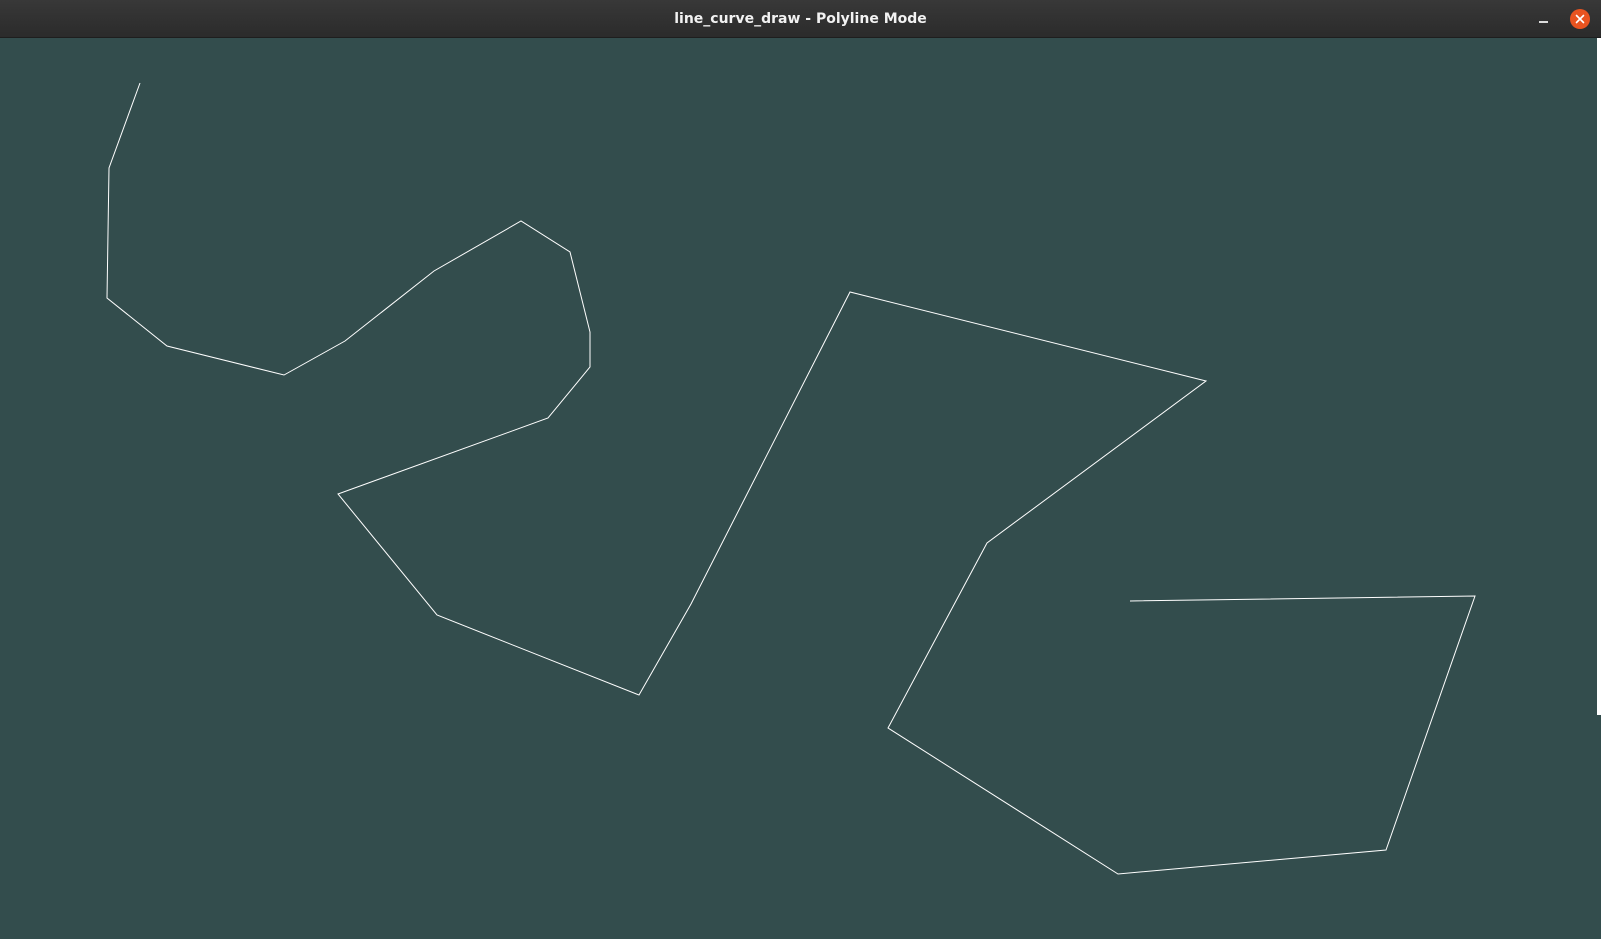 This screenshot has height=939, width=1601. Describe the element at coordinates (1544, 19) in the screenshot. I see `minimize-button` at that location.